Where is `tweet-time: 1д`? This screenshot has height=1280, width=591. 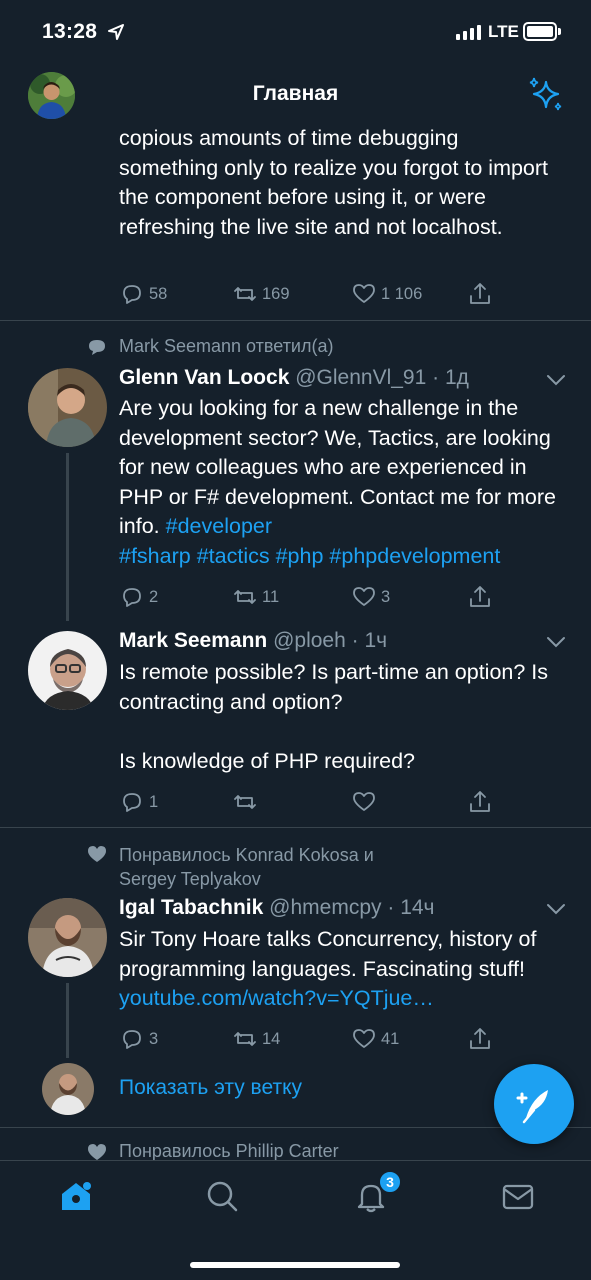
tweet-time: 1д is located at coordinates (456, 377).